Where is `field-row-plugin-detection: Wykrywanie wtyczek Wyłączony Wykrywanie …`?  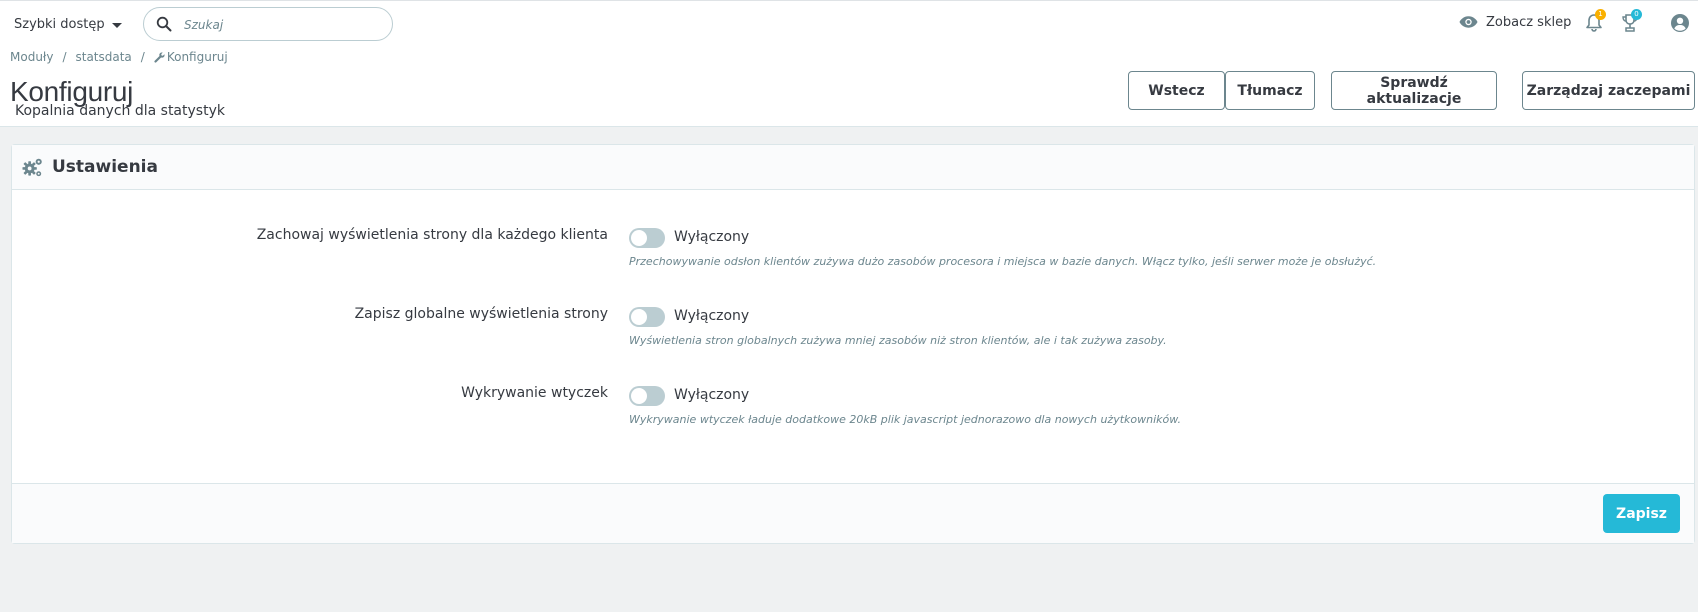 field-row-plugin-detection: Wykrywanie wtyczek Wyłączony Wykrywanie … is located at coordinates (853, 415).